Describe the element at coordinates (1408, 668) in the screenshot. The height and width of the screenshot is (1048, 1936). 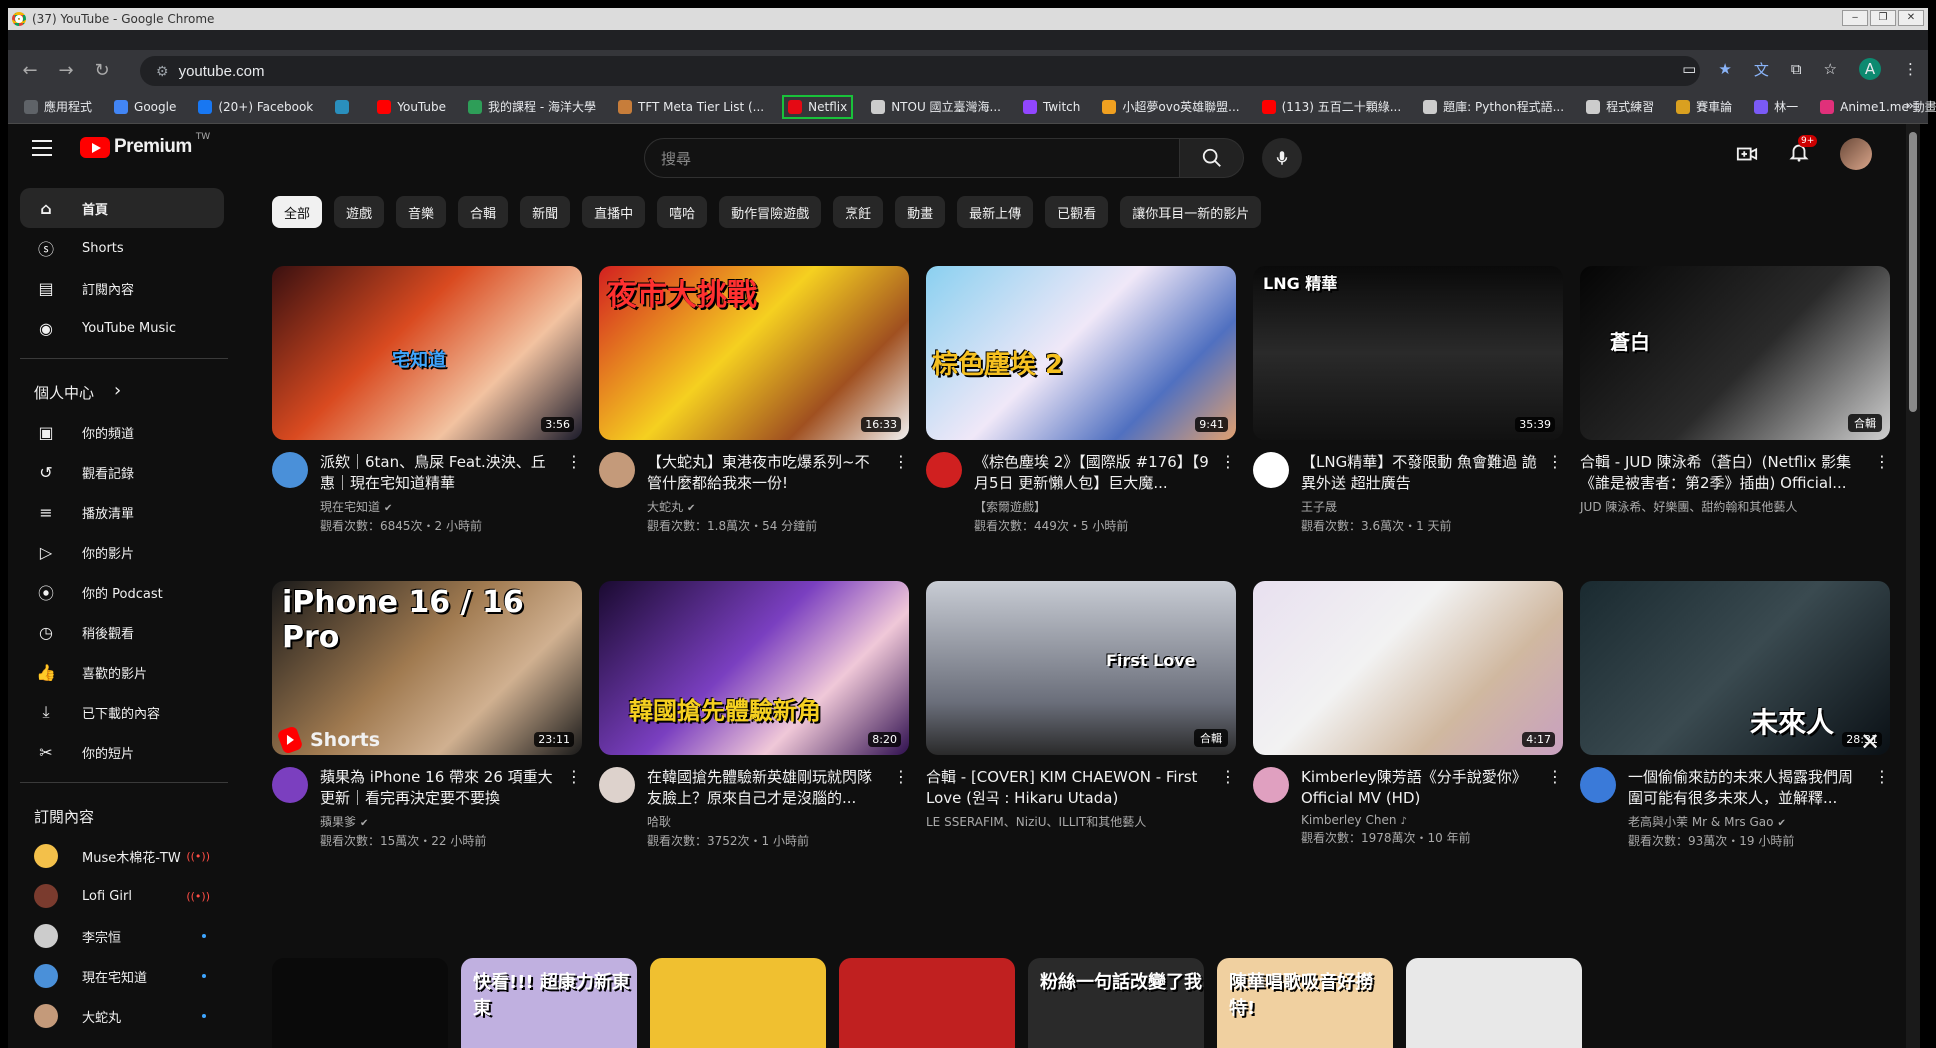
I see `video-thumbnail: 4:17` at that location.